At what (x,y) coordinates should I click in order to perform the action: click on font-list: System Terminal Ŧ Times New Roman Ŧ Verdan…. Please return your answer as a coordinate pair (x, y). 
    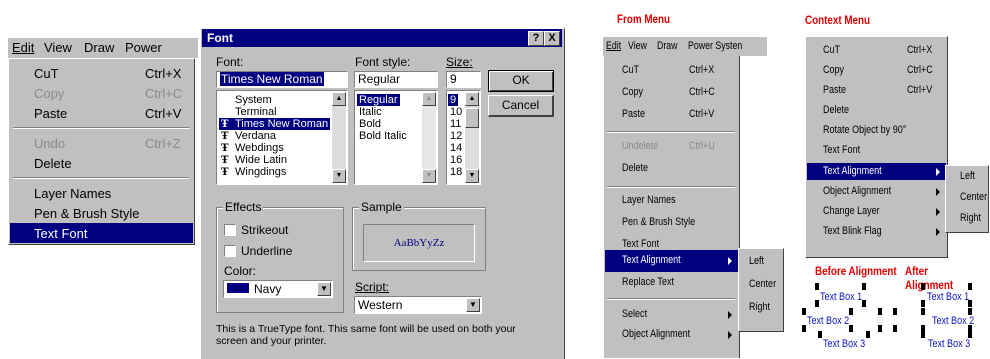
    Looking at the image, I should click on (282, 137).